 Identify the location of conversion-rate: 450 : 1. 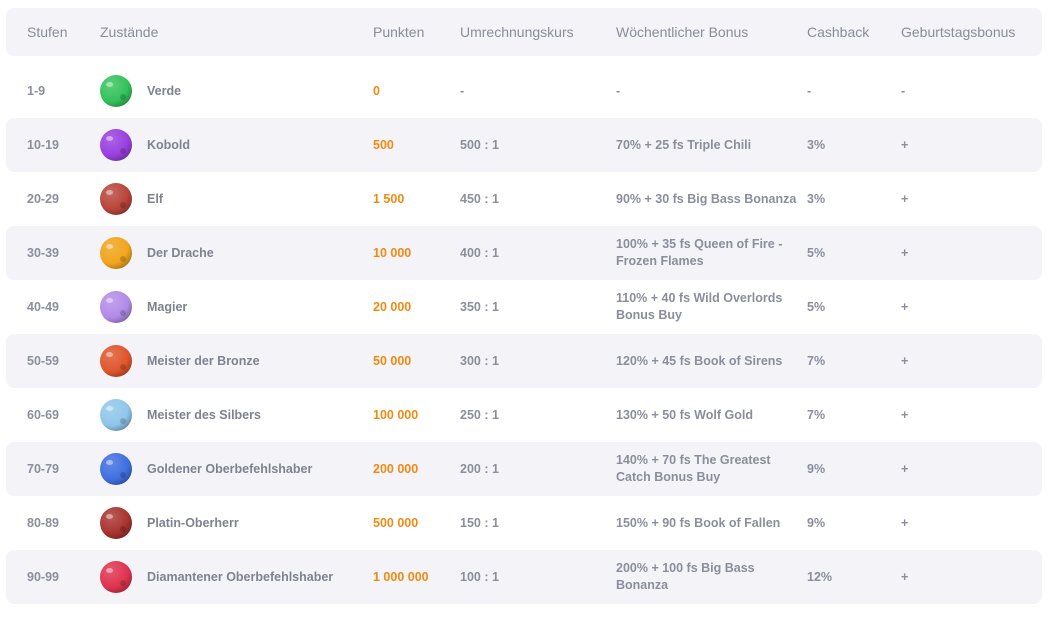
(479, 199).